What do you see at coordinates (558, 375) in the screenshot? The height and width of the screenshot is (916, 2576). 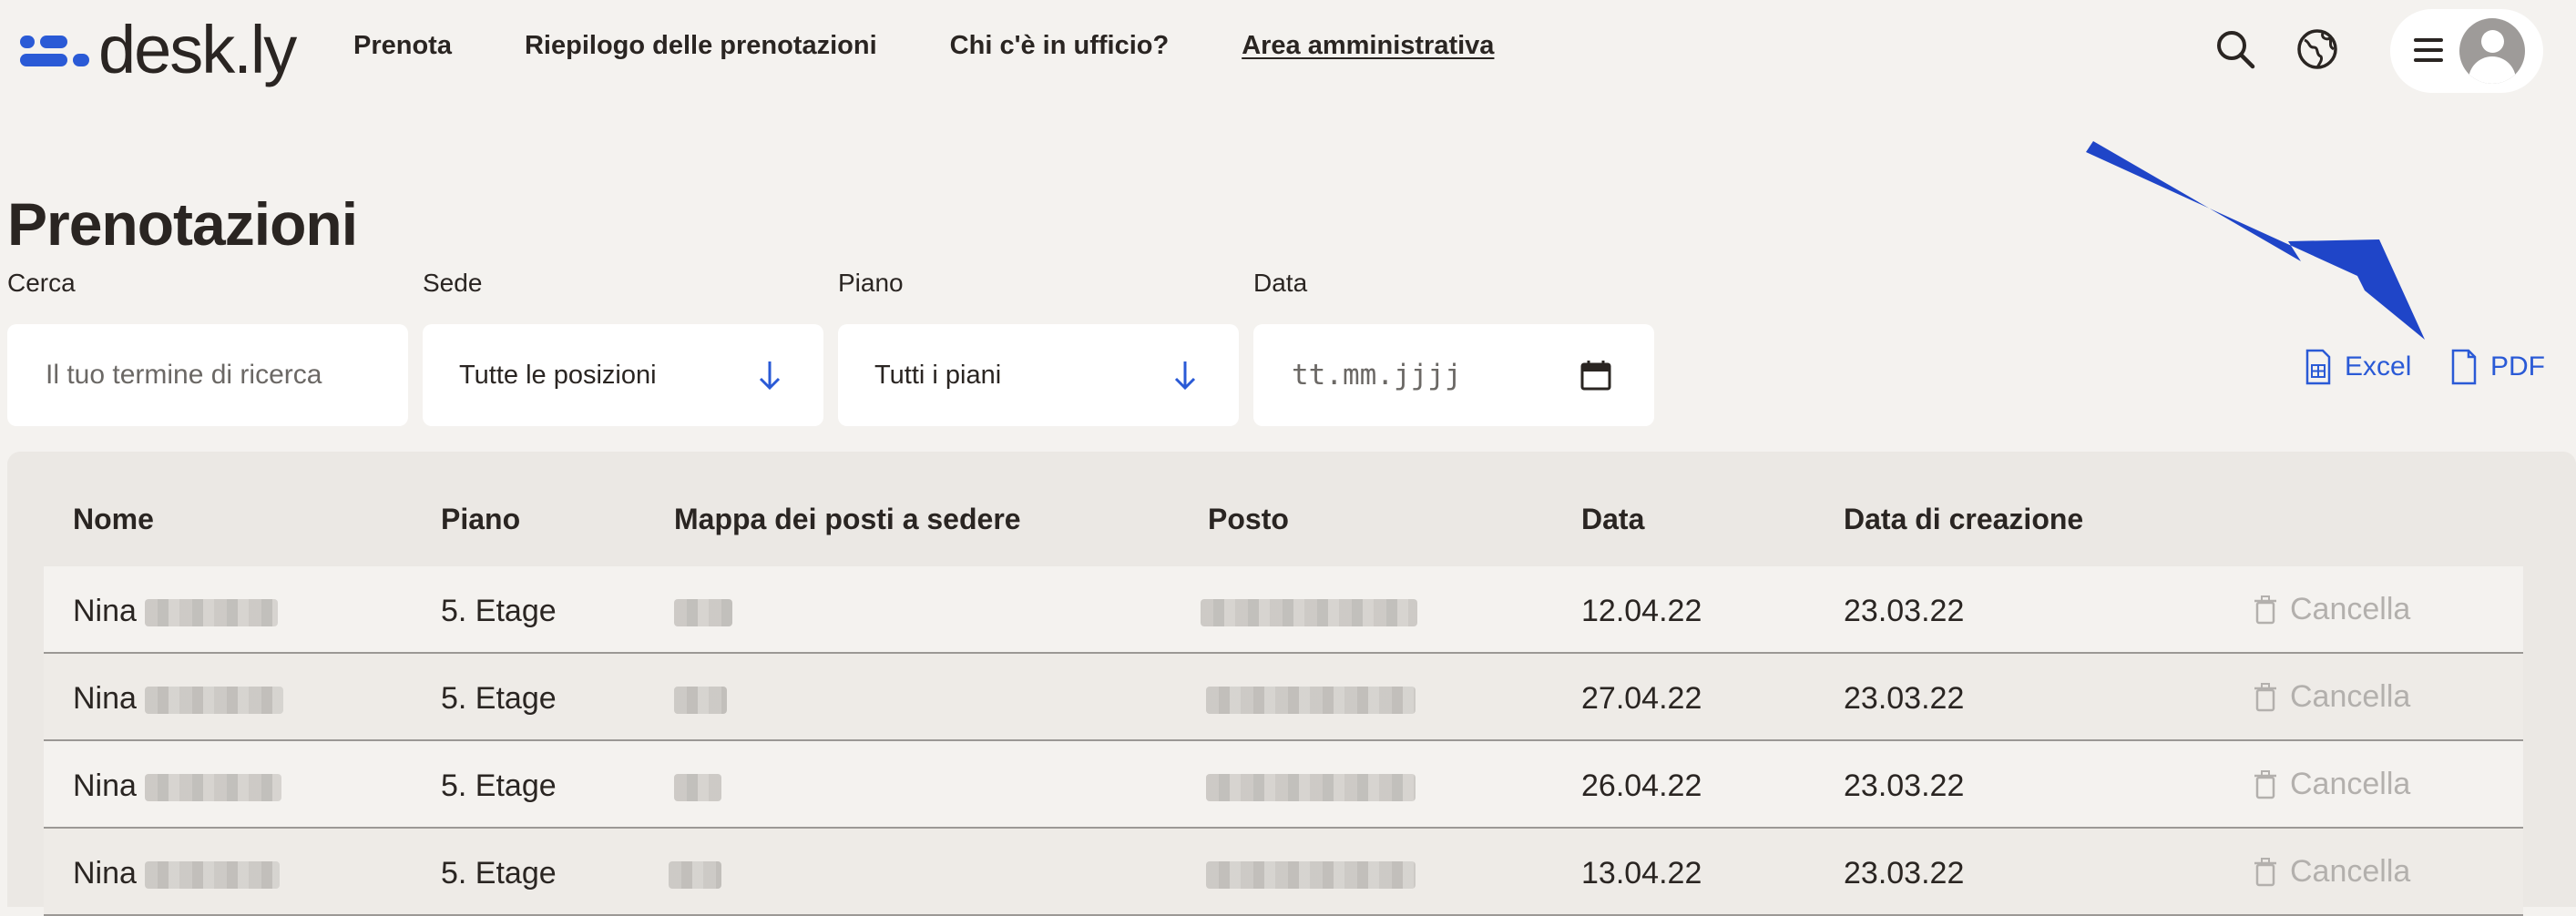 I see `location-value: Tutte le posizioni` at bounding box center [558, 375].